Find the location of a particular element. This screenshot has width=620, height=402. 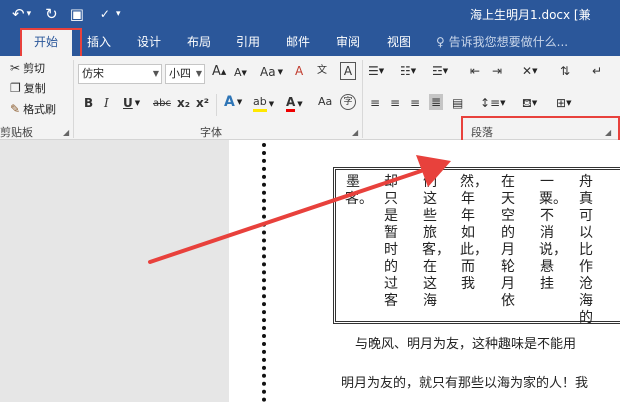

dropdown-icon: ▾ is located at coordinates (29, 14).